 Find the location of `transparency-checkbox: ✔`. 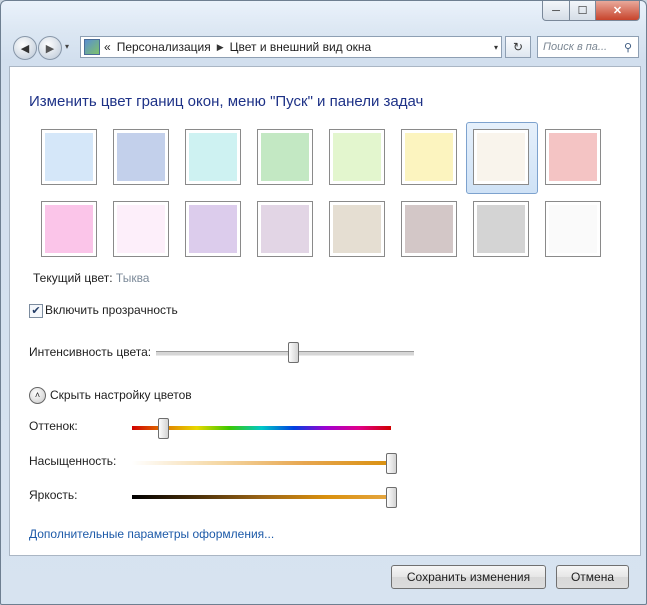

transparency-checkbox: ✔ is located at coordinates (36, 311).